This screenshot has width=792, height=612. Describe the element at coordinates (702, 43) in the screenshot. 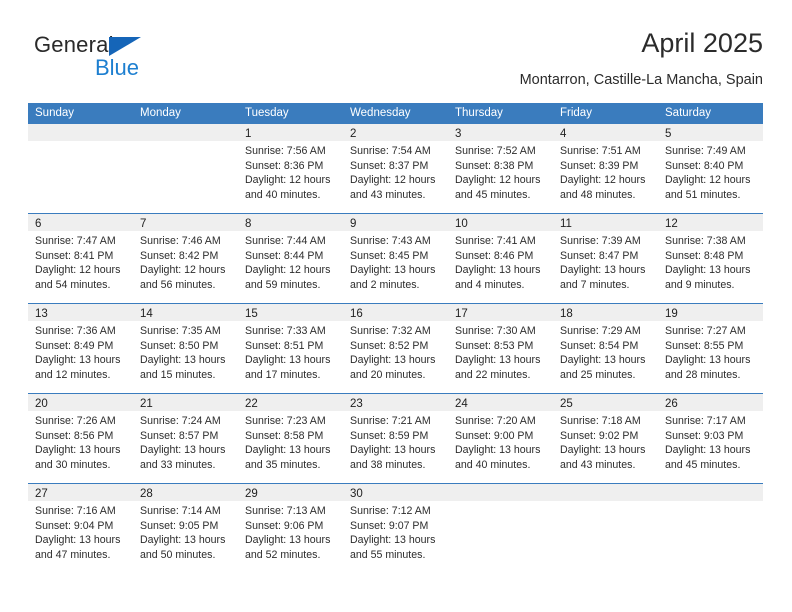

I see `page-title: April 2025` at that location.